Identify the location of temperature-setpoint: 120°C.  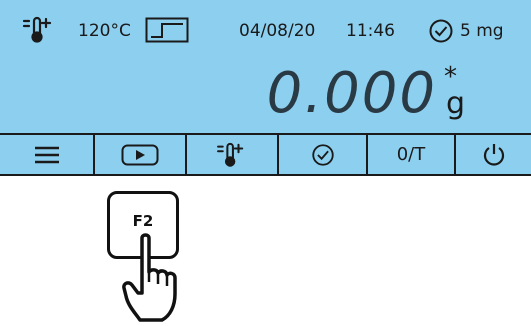
(104, 31).